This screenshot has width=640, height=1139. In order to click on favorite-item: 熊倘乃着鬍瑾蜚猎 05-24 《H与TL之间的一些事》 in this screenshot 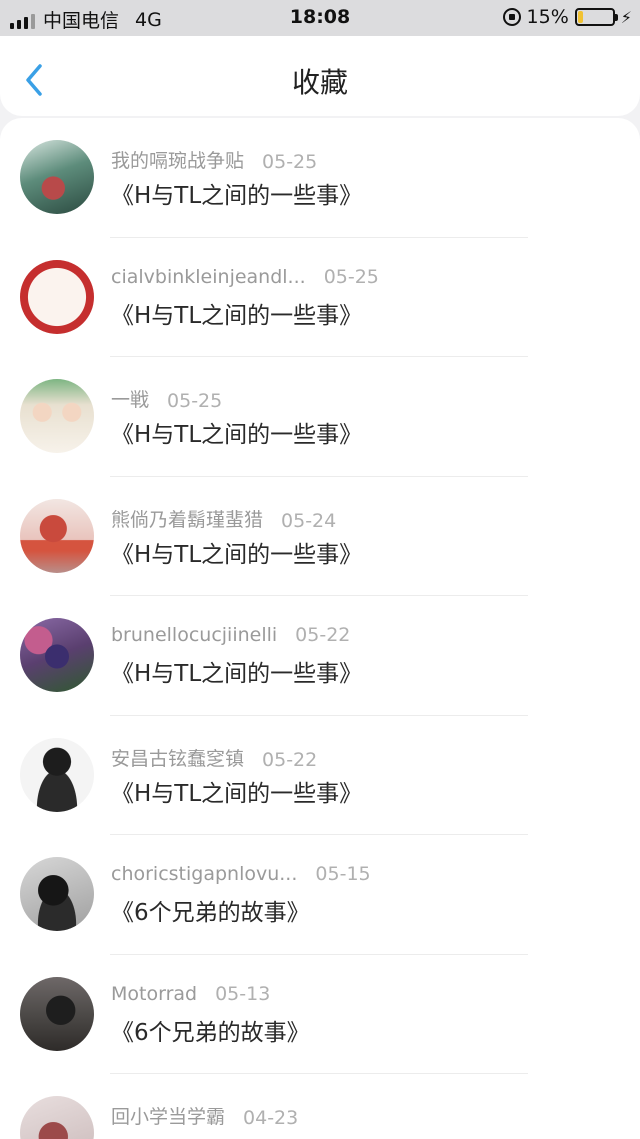, I will do `click(320, 536)`.